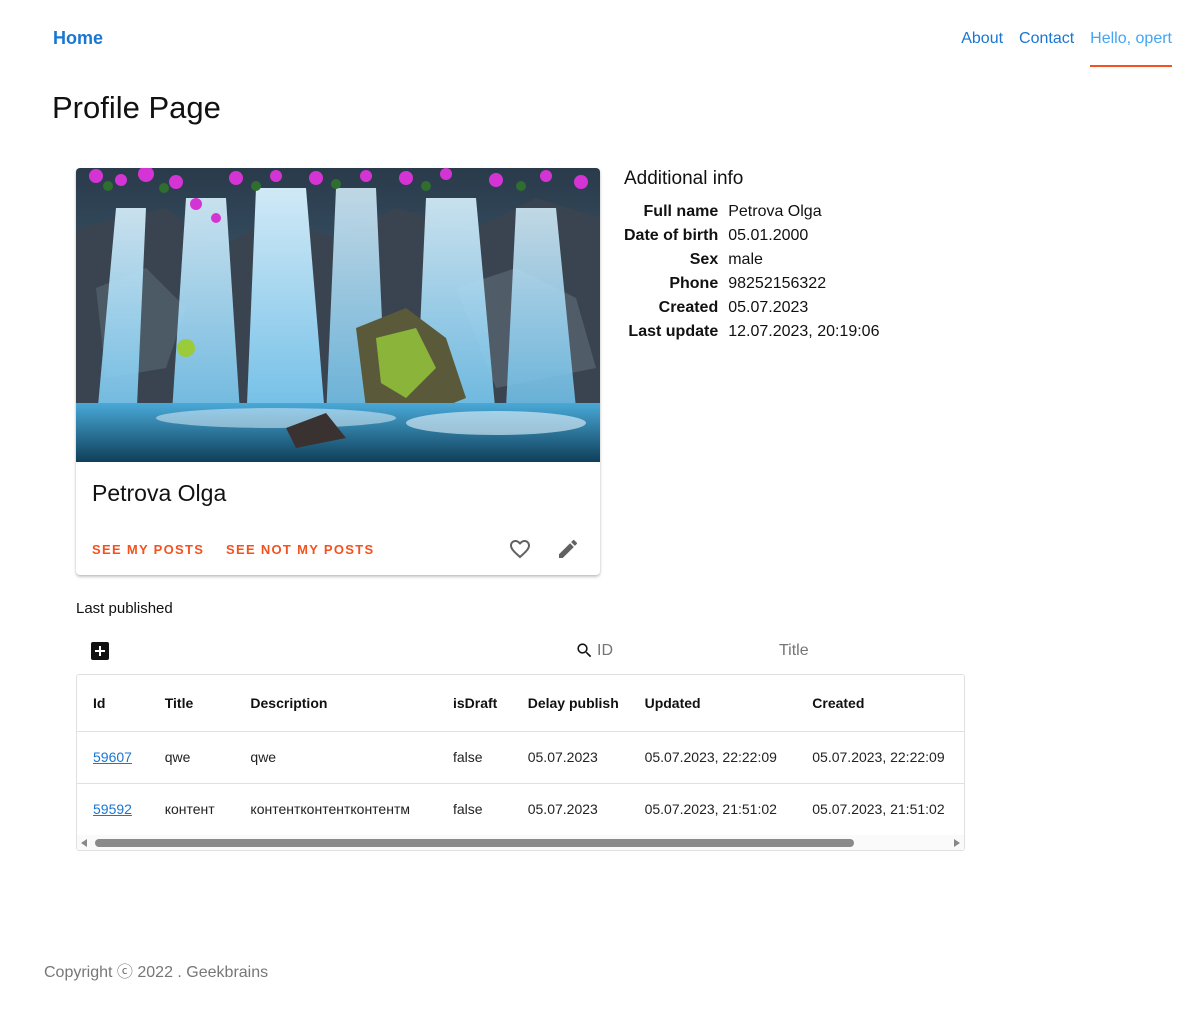 The width and height of the screenshot is (1187, 1017). I want to click on column-header-description: Description, so click(335, 703).